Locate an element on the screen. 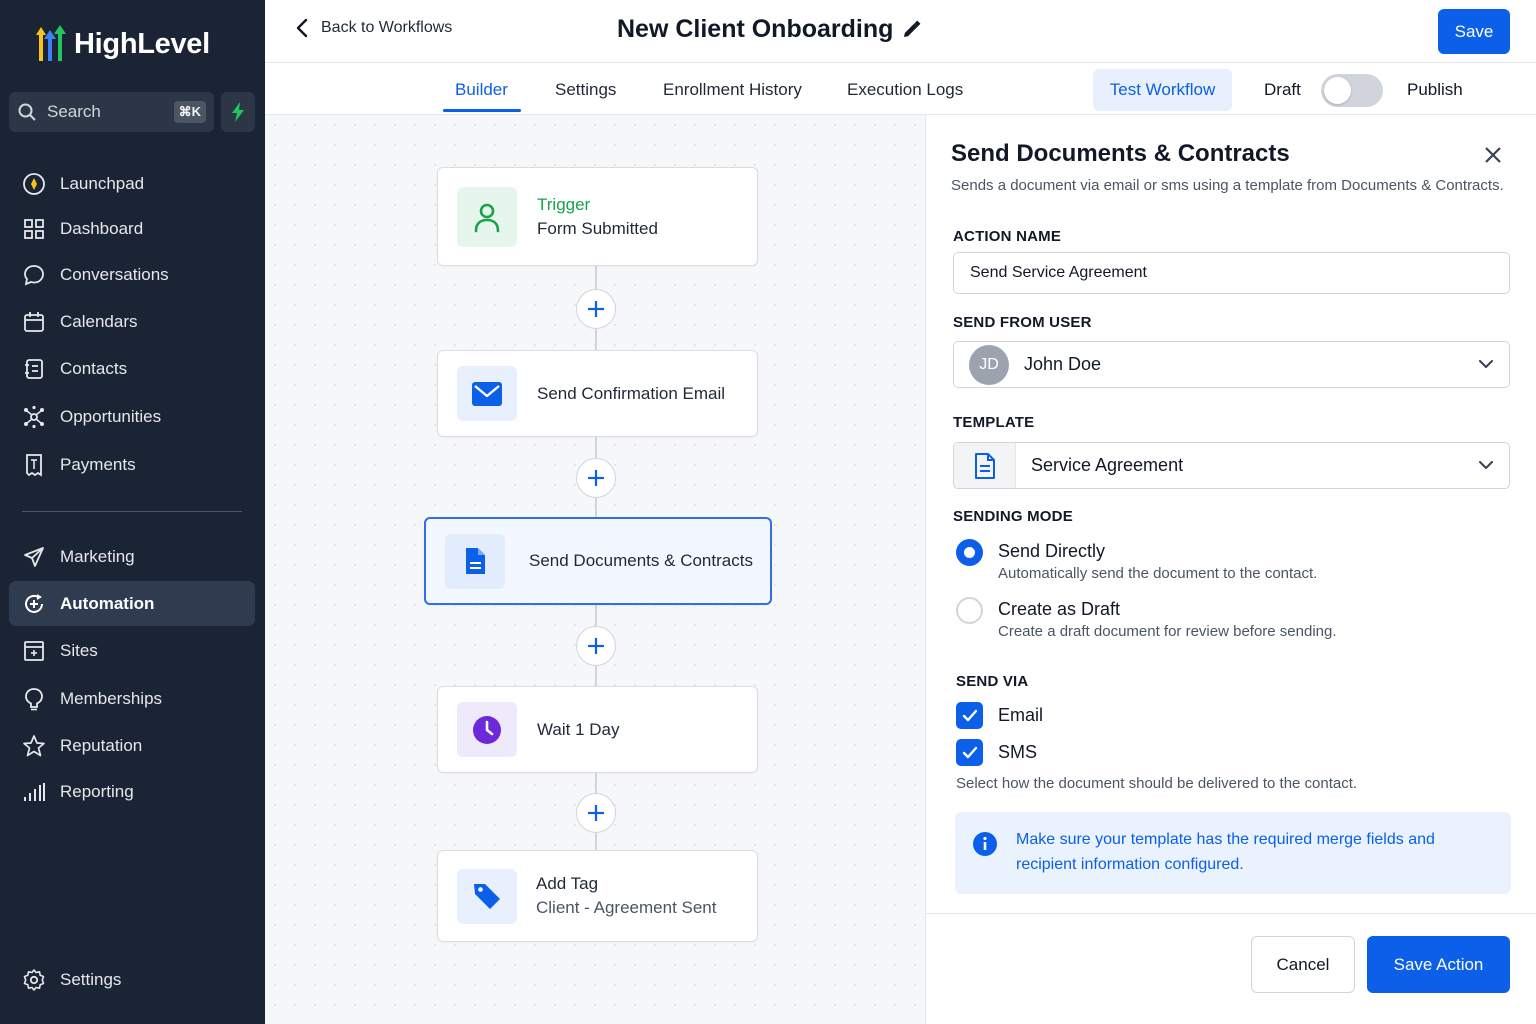 The width and height of the screenshot is (1536, 1024). add-tag-subtitle: Client - Agreement Sent is located at coordinates (626, 907).